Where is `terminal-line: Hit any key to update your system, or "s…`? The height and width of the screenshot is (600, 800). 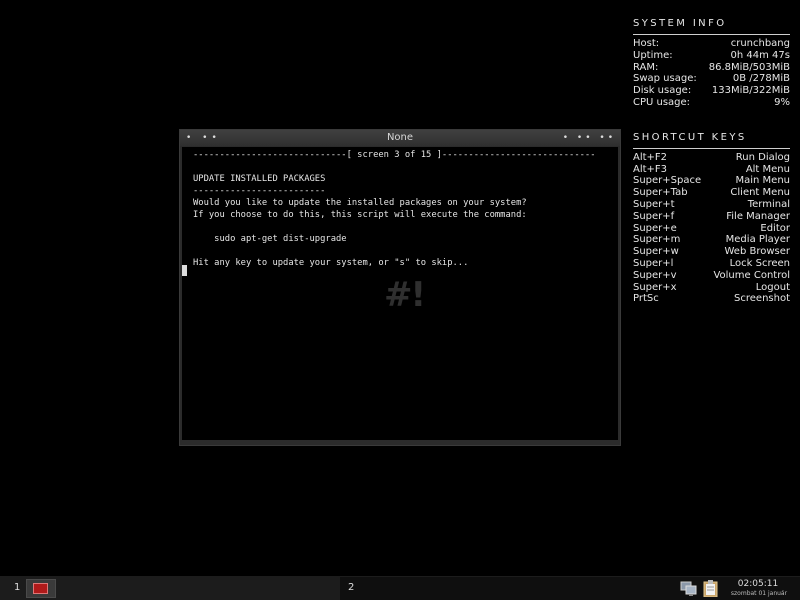
terminal-line: Hit any key to update your system, or "s… is located at coordinates (331, 263).